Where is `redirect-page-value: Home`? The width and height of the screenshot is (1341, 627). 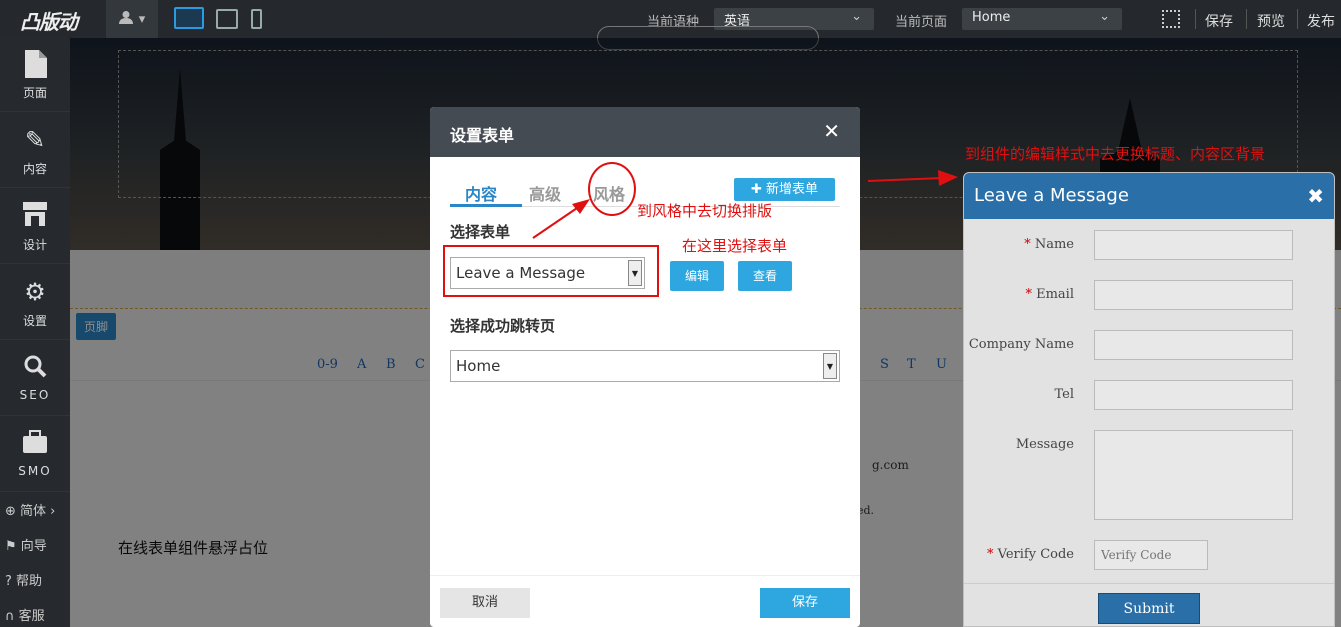
redirect-page-value: Home is located at coordinates (478, 366).